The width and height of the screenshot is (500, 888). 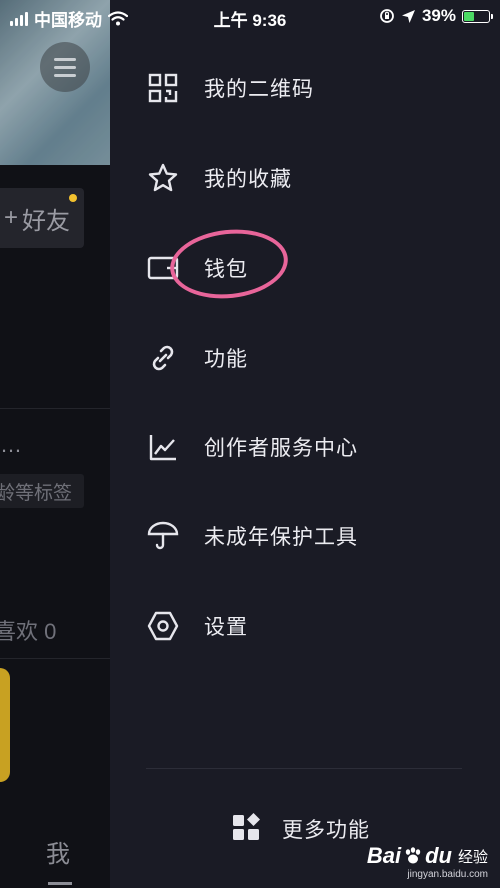 What do you see at coordinates (163, 178) in the screenshot?
I see `star-icon` at bounding box center [163, 178].